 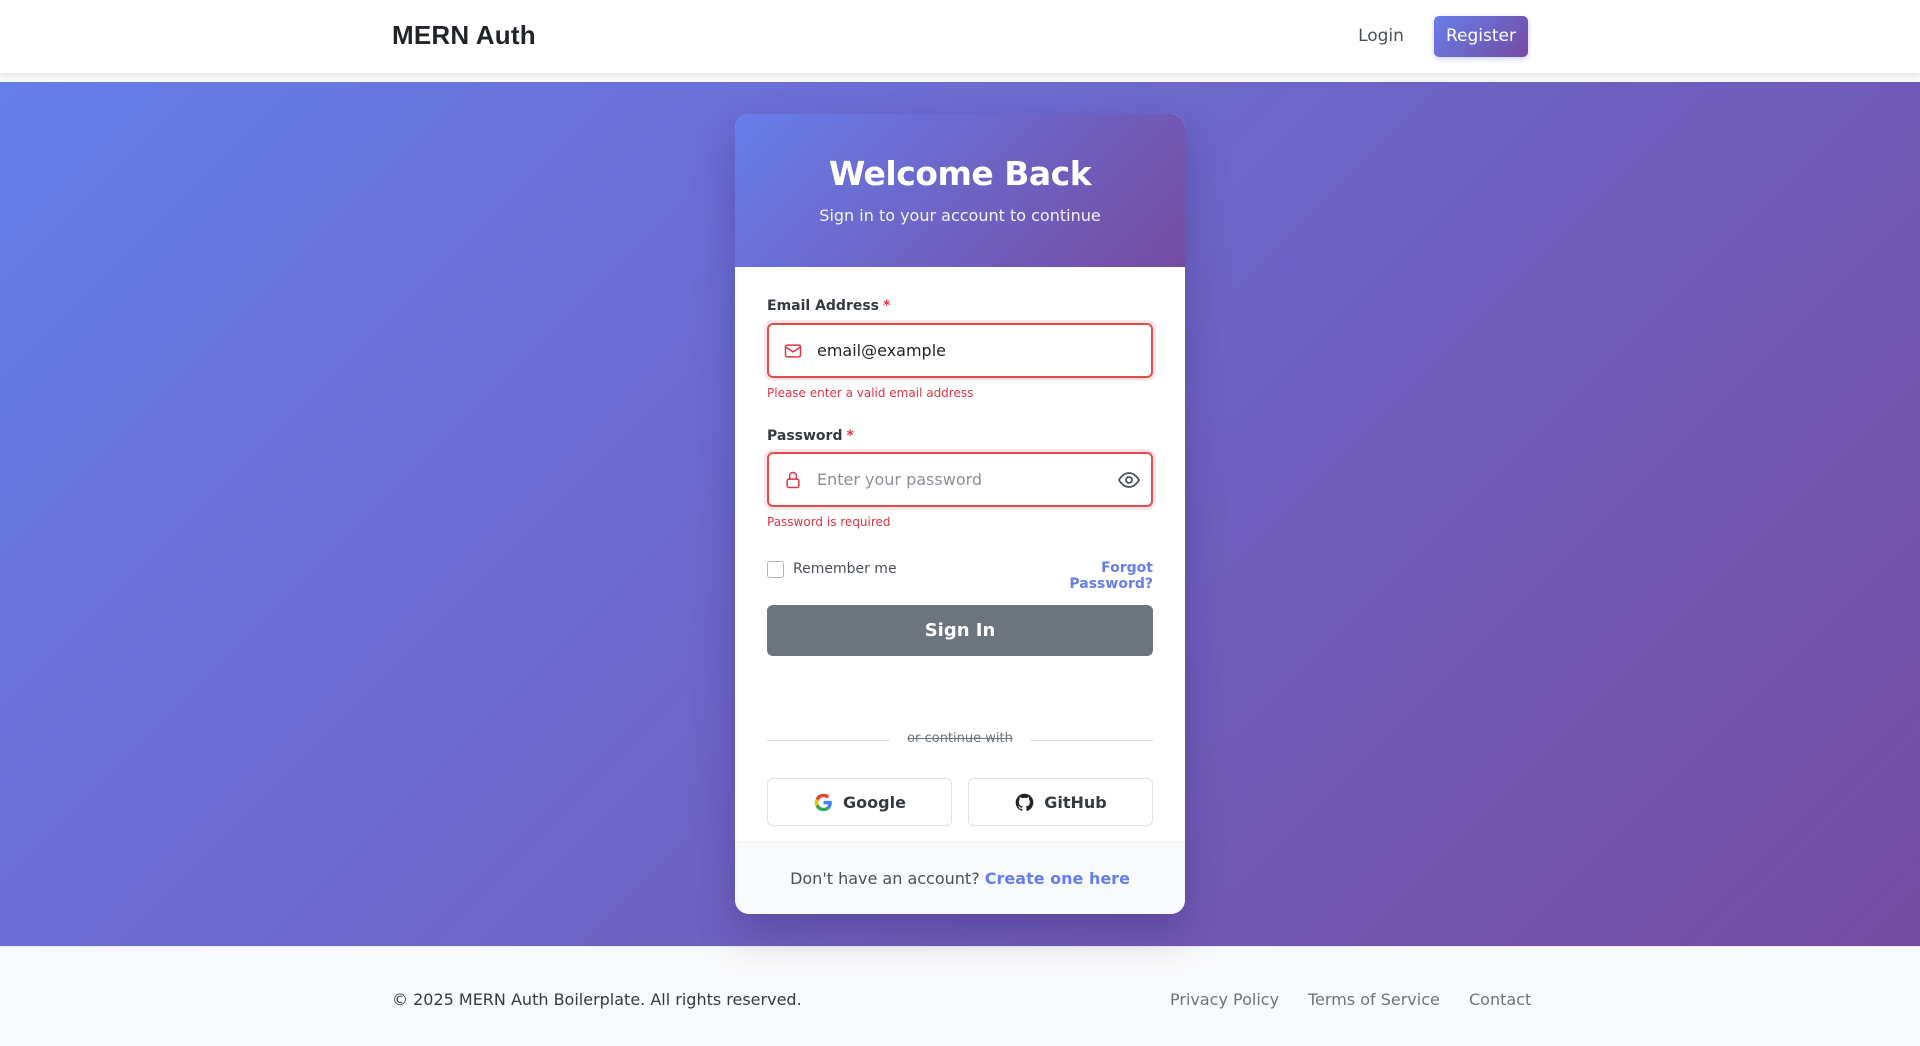 I want to click on email-field, so click(x=960, y=350).